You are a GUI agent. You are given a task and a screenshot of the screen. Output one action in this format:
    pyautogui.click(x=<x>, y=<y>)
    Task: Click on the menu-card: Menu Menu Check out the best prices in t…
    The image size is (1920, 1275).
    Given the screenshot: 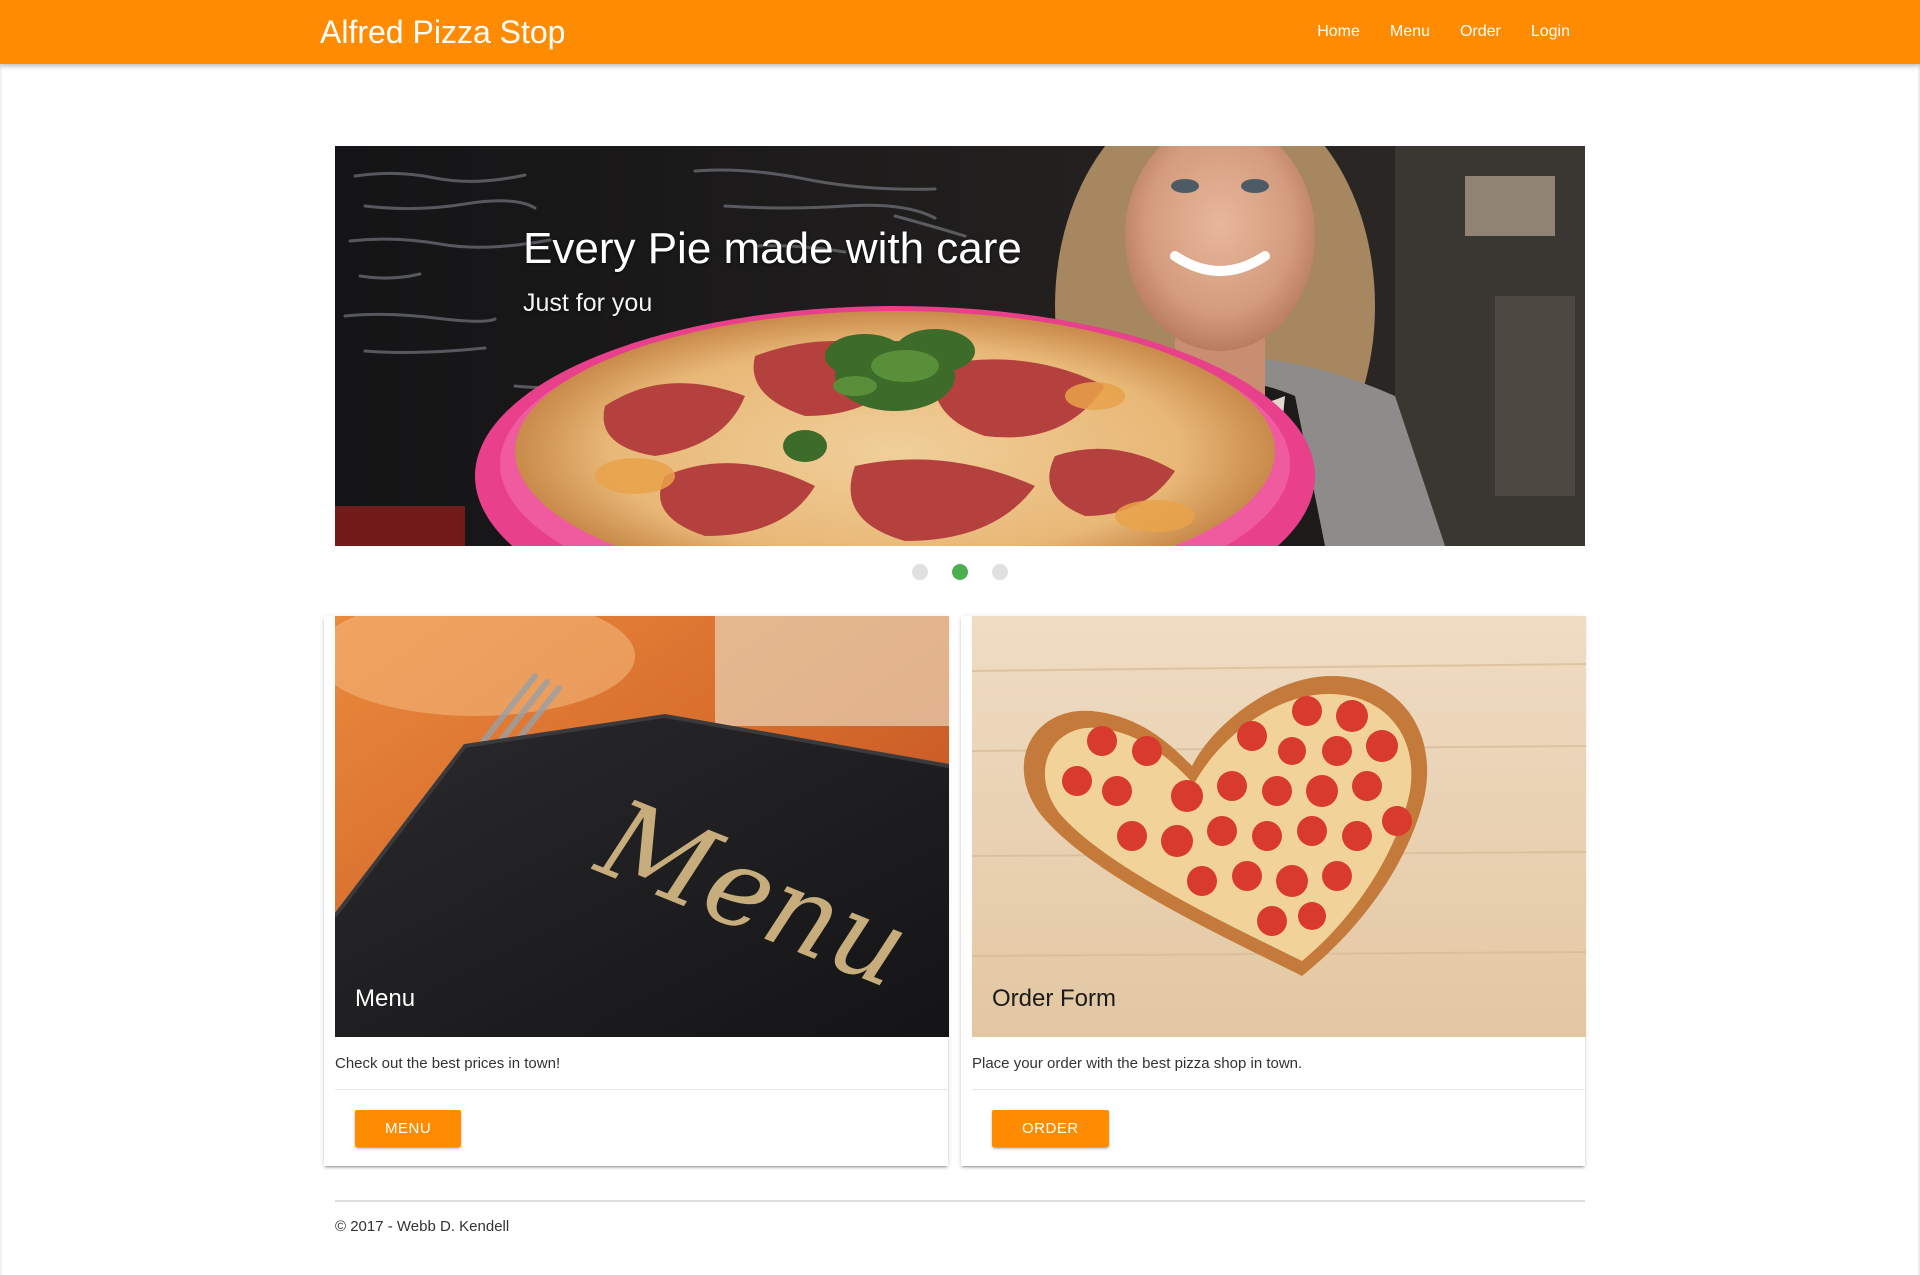 What is the action you would take?
    pyautogui.click(x=636, y=891)
    